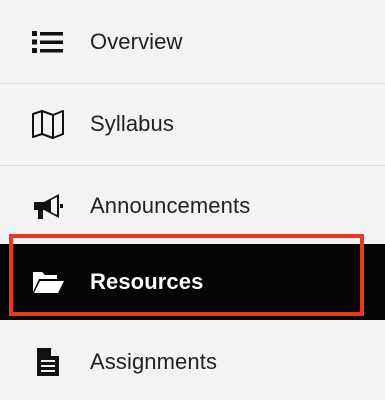 This screenshot has height=400, width=385. What do you see at coordinates (154, 361) in the screenshot?
I see `nav-item-label: Assignments` at bounding box center [154, 361].